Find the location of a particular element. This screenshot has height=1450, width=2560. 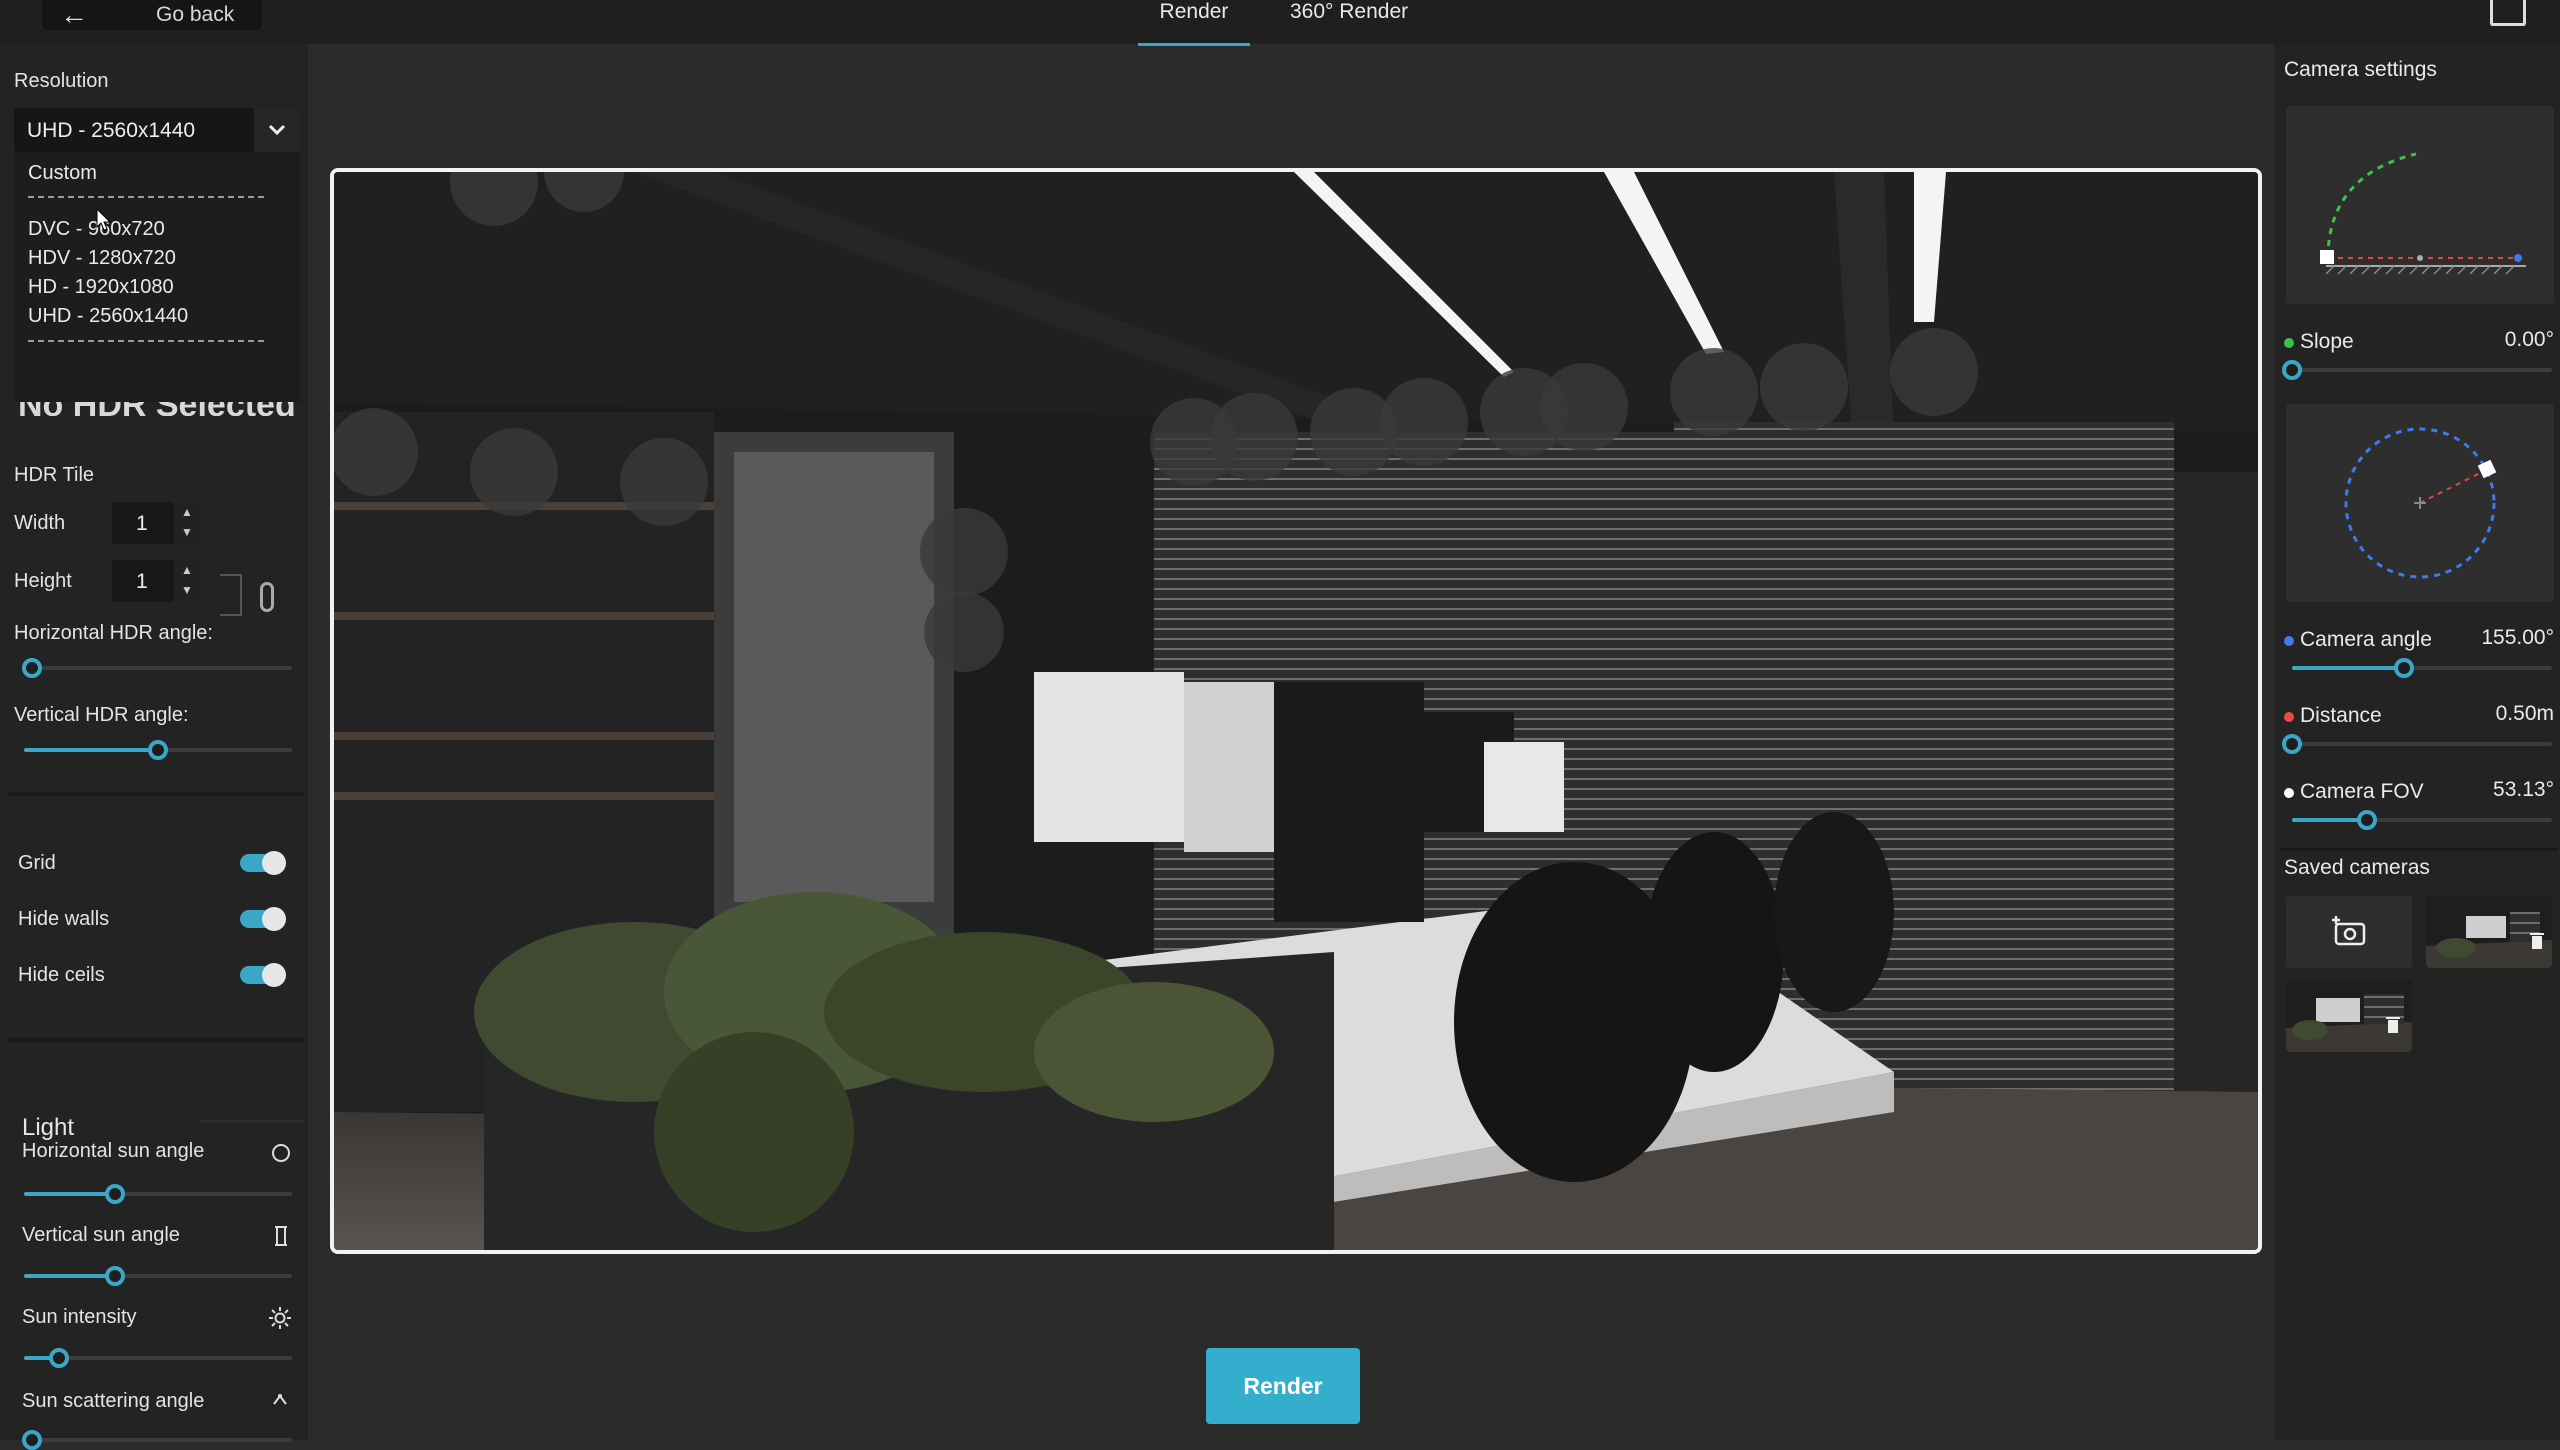

active-tab-indicator is located at coordinates (1194, 44).